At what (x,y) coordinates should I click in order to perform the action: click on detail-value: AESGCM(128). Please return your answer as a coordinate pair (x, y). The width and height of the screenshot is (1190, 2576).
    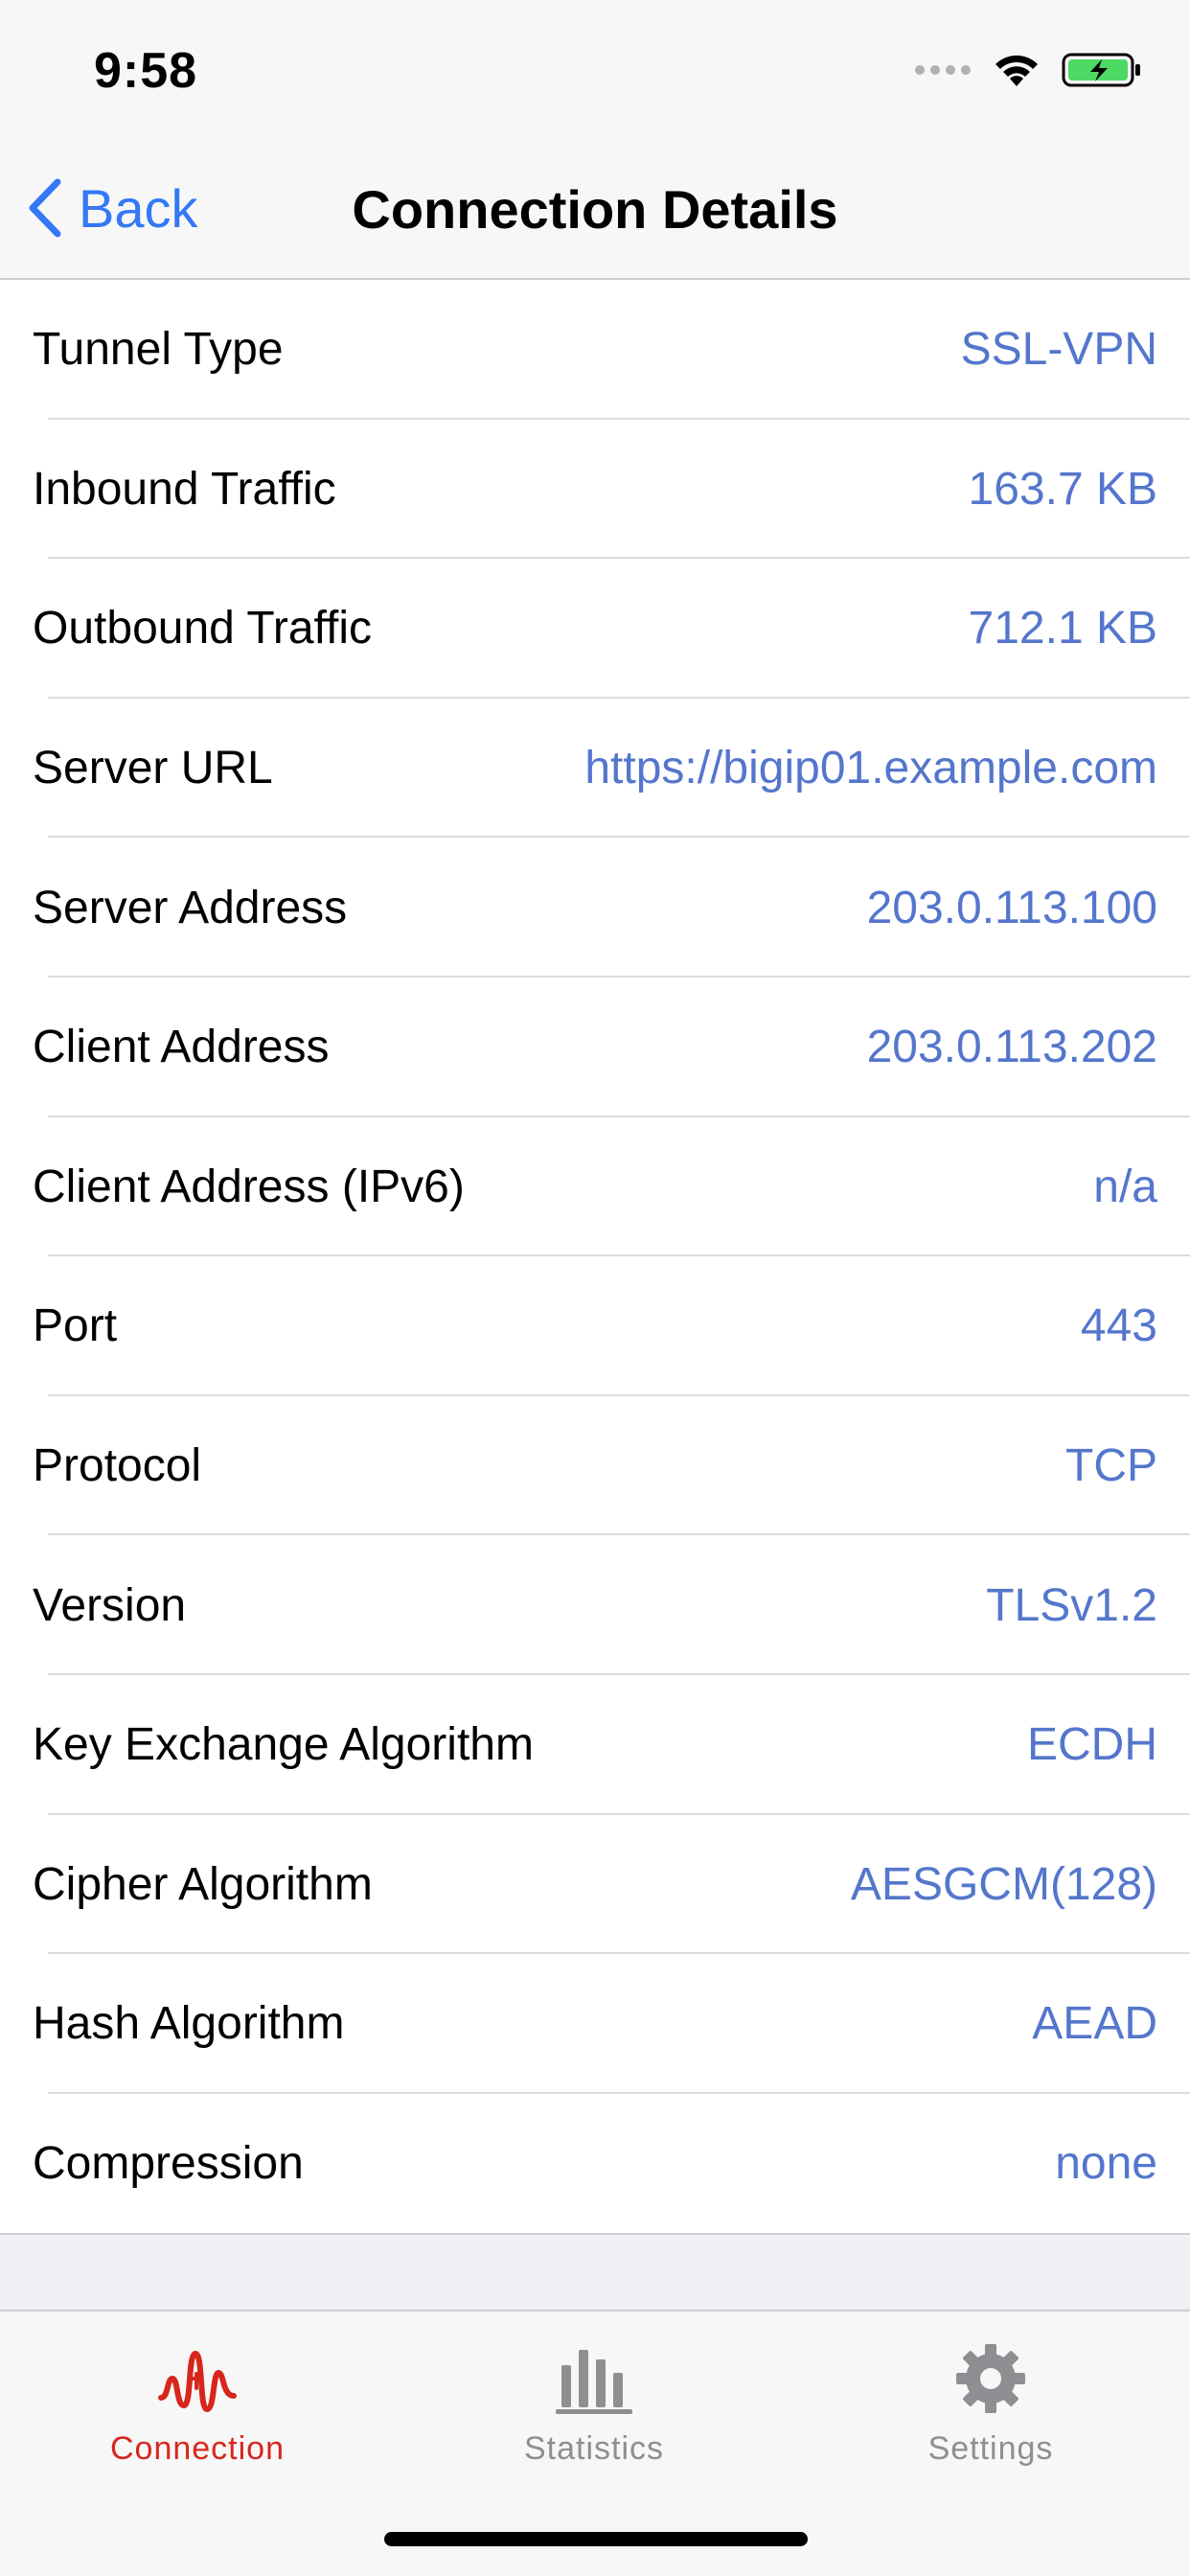
    Looking at the image, I should click on (1004, 1884).